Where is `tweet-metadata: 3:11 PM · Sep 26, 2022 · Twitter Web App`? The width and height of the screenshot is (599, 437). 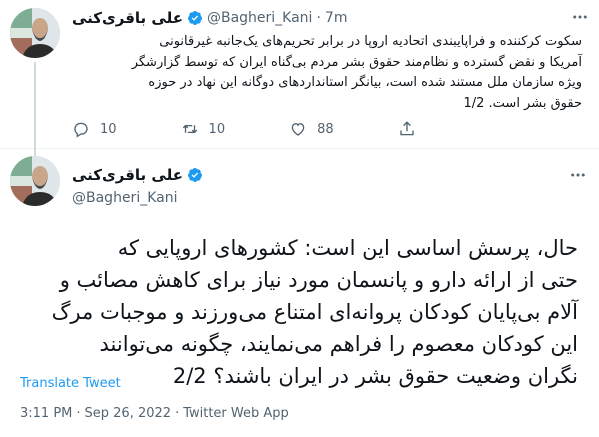
tweet-metadata: 3:11 PM · Sep 26, 2022 · Twitter Web App is located at coordinates (154, 413).